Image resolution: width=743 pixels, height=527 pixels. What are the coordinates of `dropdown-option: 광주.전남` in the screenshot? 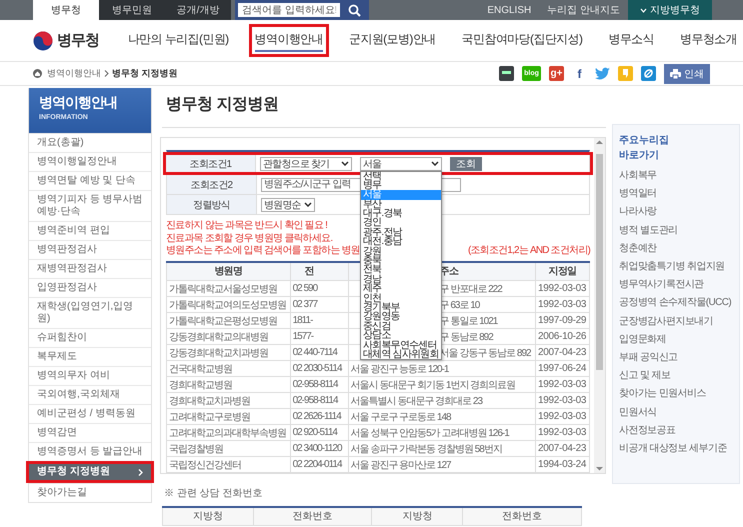 It's located at (401, 233).